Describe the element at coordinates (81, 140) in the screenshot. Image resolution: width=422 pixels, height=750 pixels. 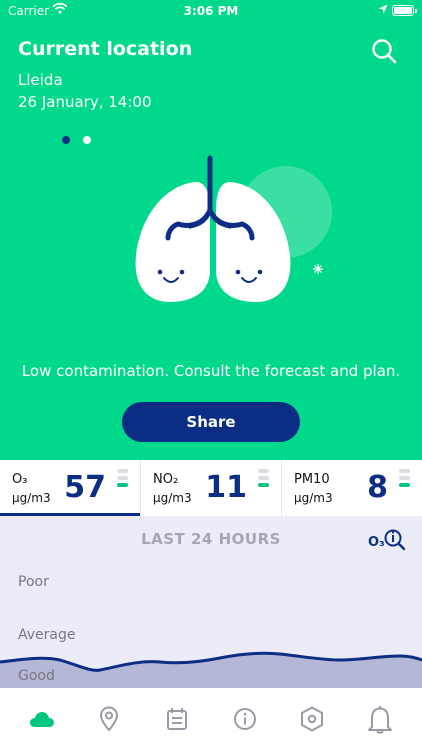
I see `page-indicator` at that location.